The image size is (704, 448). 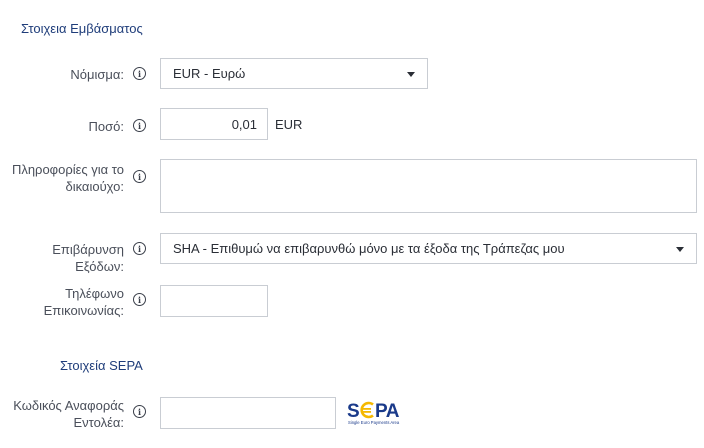 What do you see at coordinates (68, 414) in the screenshot?
I see `mandate-ref-label: Κωδικός Αναφοράς Εντολέα:` at bounding box center [68, 414].